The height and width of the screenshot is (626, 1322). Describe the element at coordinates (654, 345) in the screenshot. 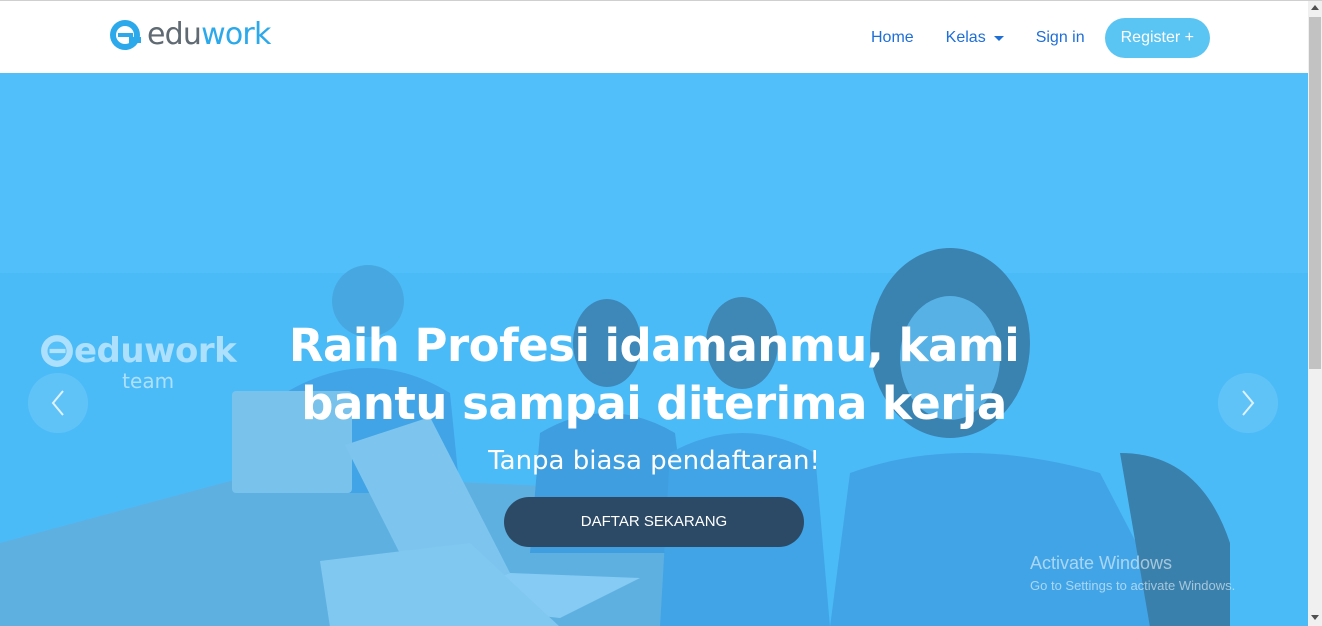

I see `hero-title-line-1: Raih Profesi idamanmu, kami` at that location.